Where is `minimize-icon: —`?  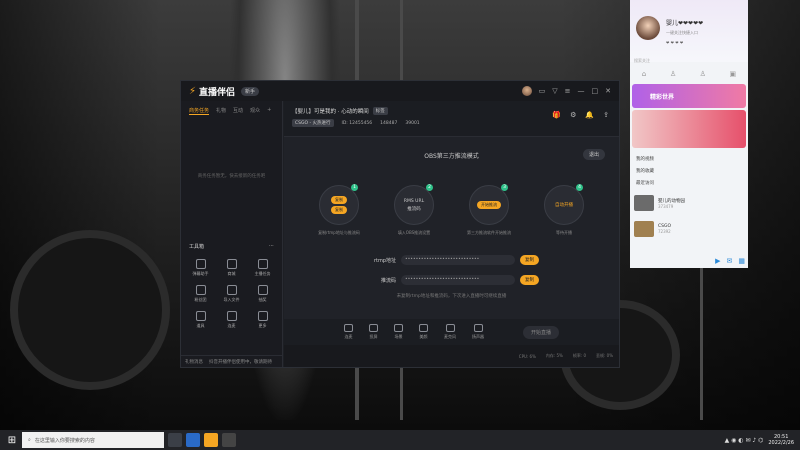 minimize-icon: — is located at coordinates (581, 91).